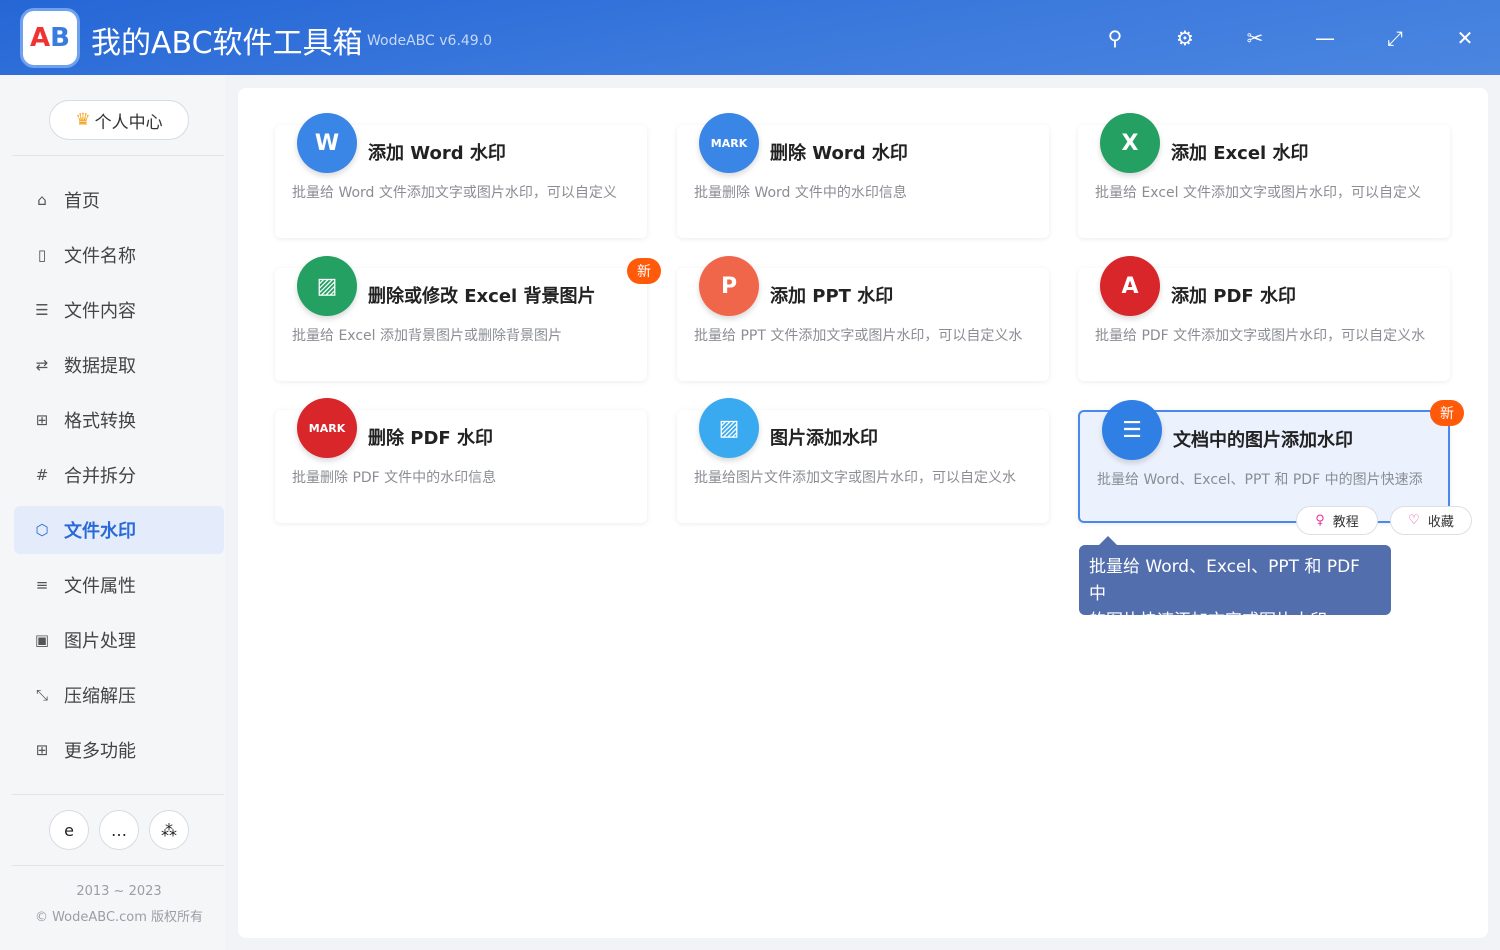 Image resolution: width=1500 pixels, height=950 pixels. What do you see at coordinates (227, 43) in the screenshot?
I see `app-title: 我的ABC软件工具箱` at bounding box center [227, 43].